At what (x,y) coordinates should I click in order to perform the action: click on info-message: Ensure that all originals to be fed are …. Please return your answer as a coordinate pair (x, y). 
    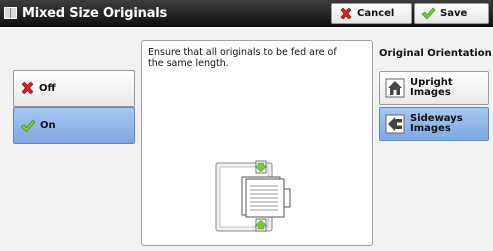
    Looking at the image, I should click on (242, 58).